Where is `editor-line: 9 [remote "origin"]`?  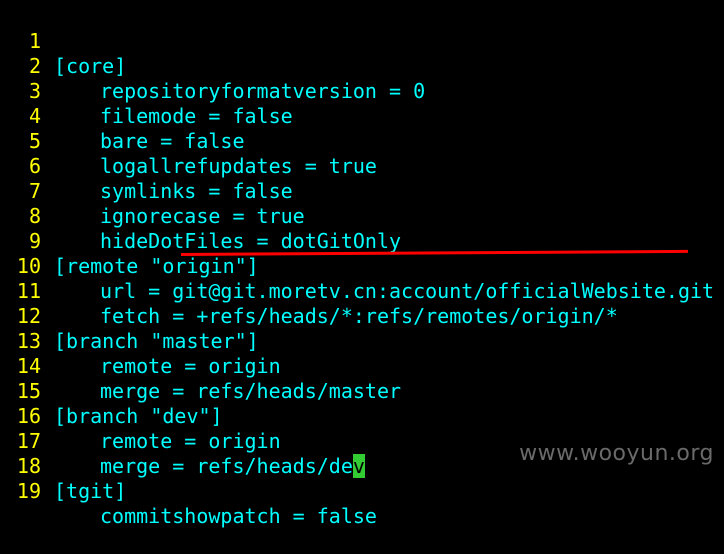 editor-line: 9 [remote "origin"] is located at coordinates (129, 241).